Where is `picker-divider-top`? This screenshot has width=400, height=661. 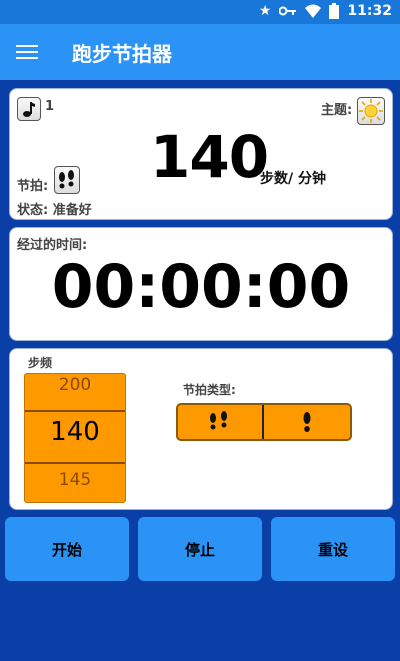
picker-divider-top is located at coordinates (75, 411).